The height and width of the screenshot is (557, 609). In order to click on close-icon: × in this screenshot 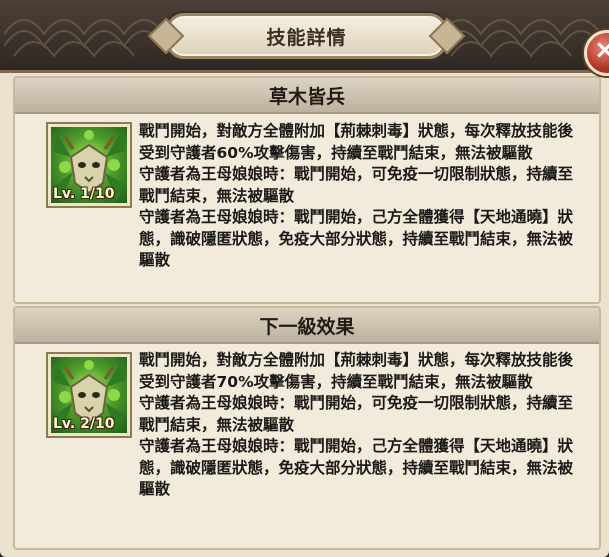, I will do `click(601, 50)`.